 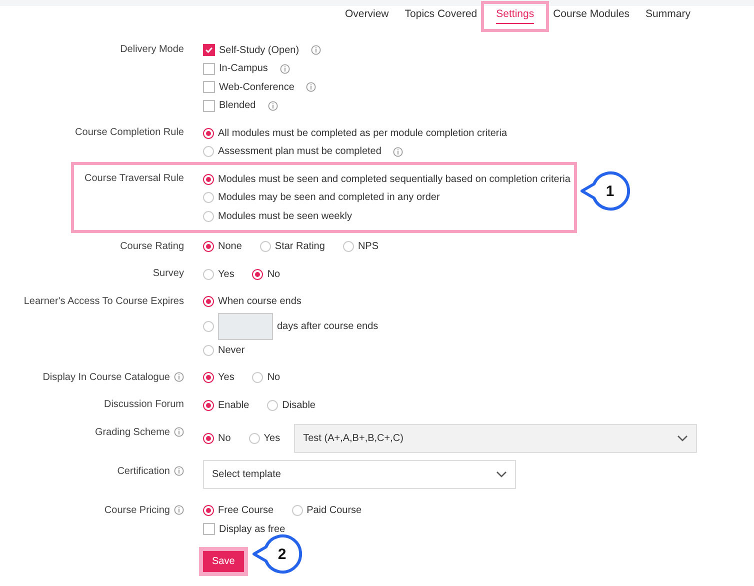 I want to click on checkbox-option: Blended, so click(x=240, y=106).